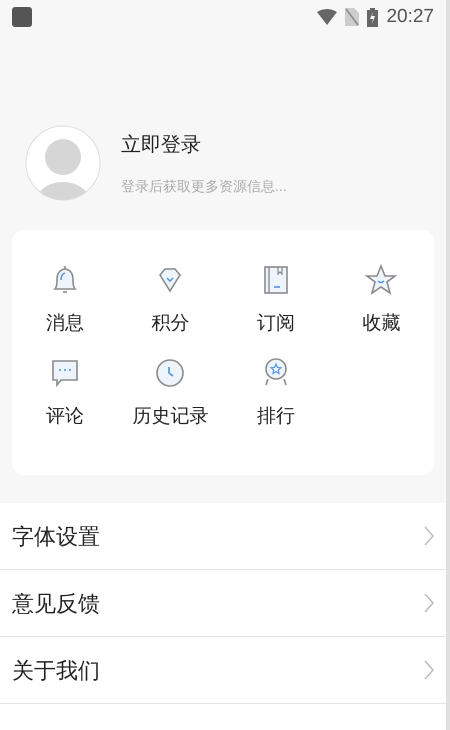 The width and height of the screenshot is (450, 730). I want to click on shortcut-item: 积分, so click(170, 300).